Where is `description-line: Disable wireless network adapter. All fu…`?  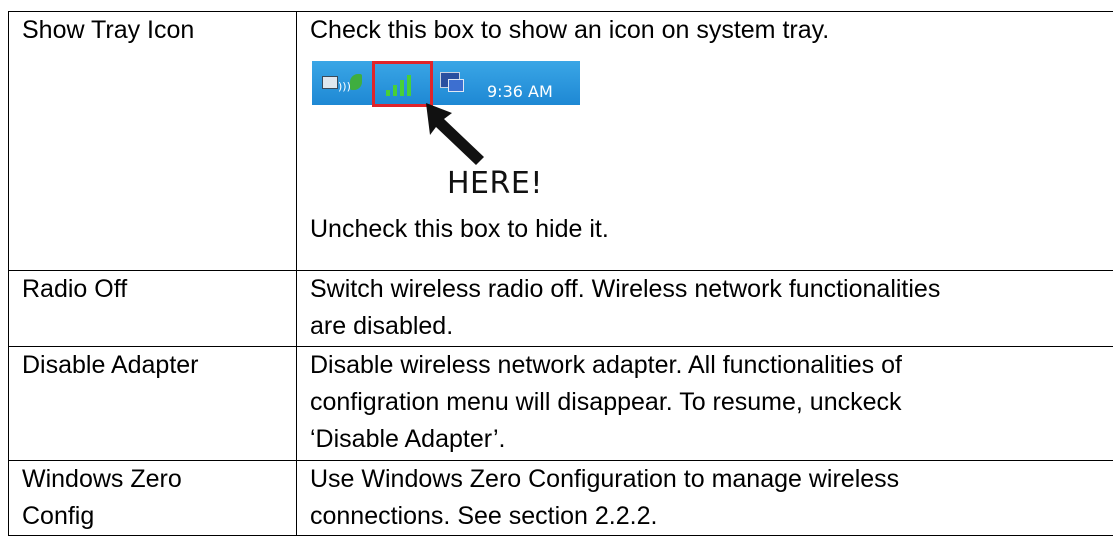
description-line: Disable wireless network adapter. All fu… is located at coordinates (606, 365).